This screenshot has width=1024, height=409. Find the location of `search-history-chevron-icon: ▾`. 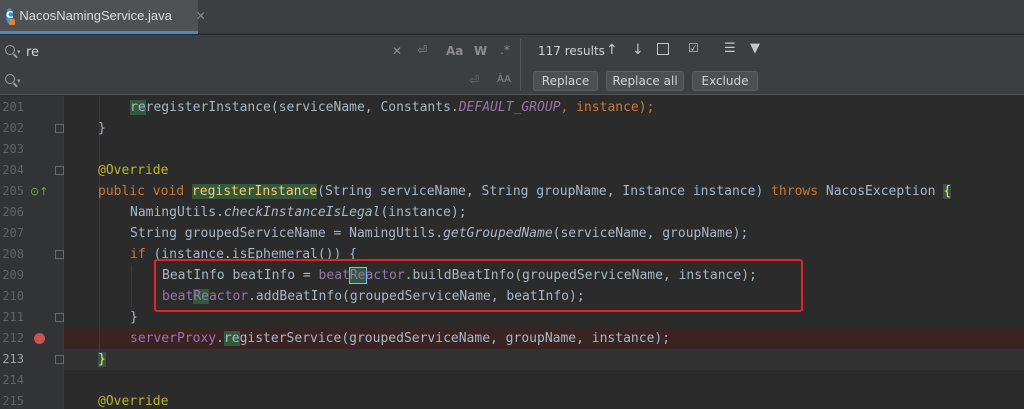

search-history-chevron-icon: ▾ is located at coordinates (19, 52).